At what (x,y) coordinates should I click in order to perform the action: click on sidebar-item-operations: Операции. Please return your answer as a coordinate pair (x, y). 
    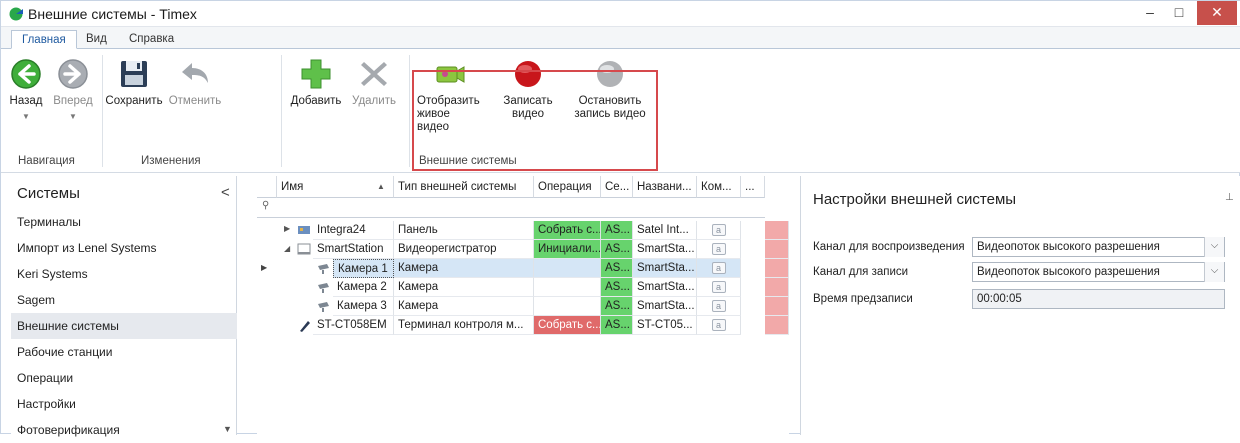
    Looking at the image, I should click on (124, 378).